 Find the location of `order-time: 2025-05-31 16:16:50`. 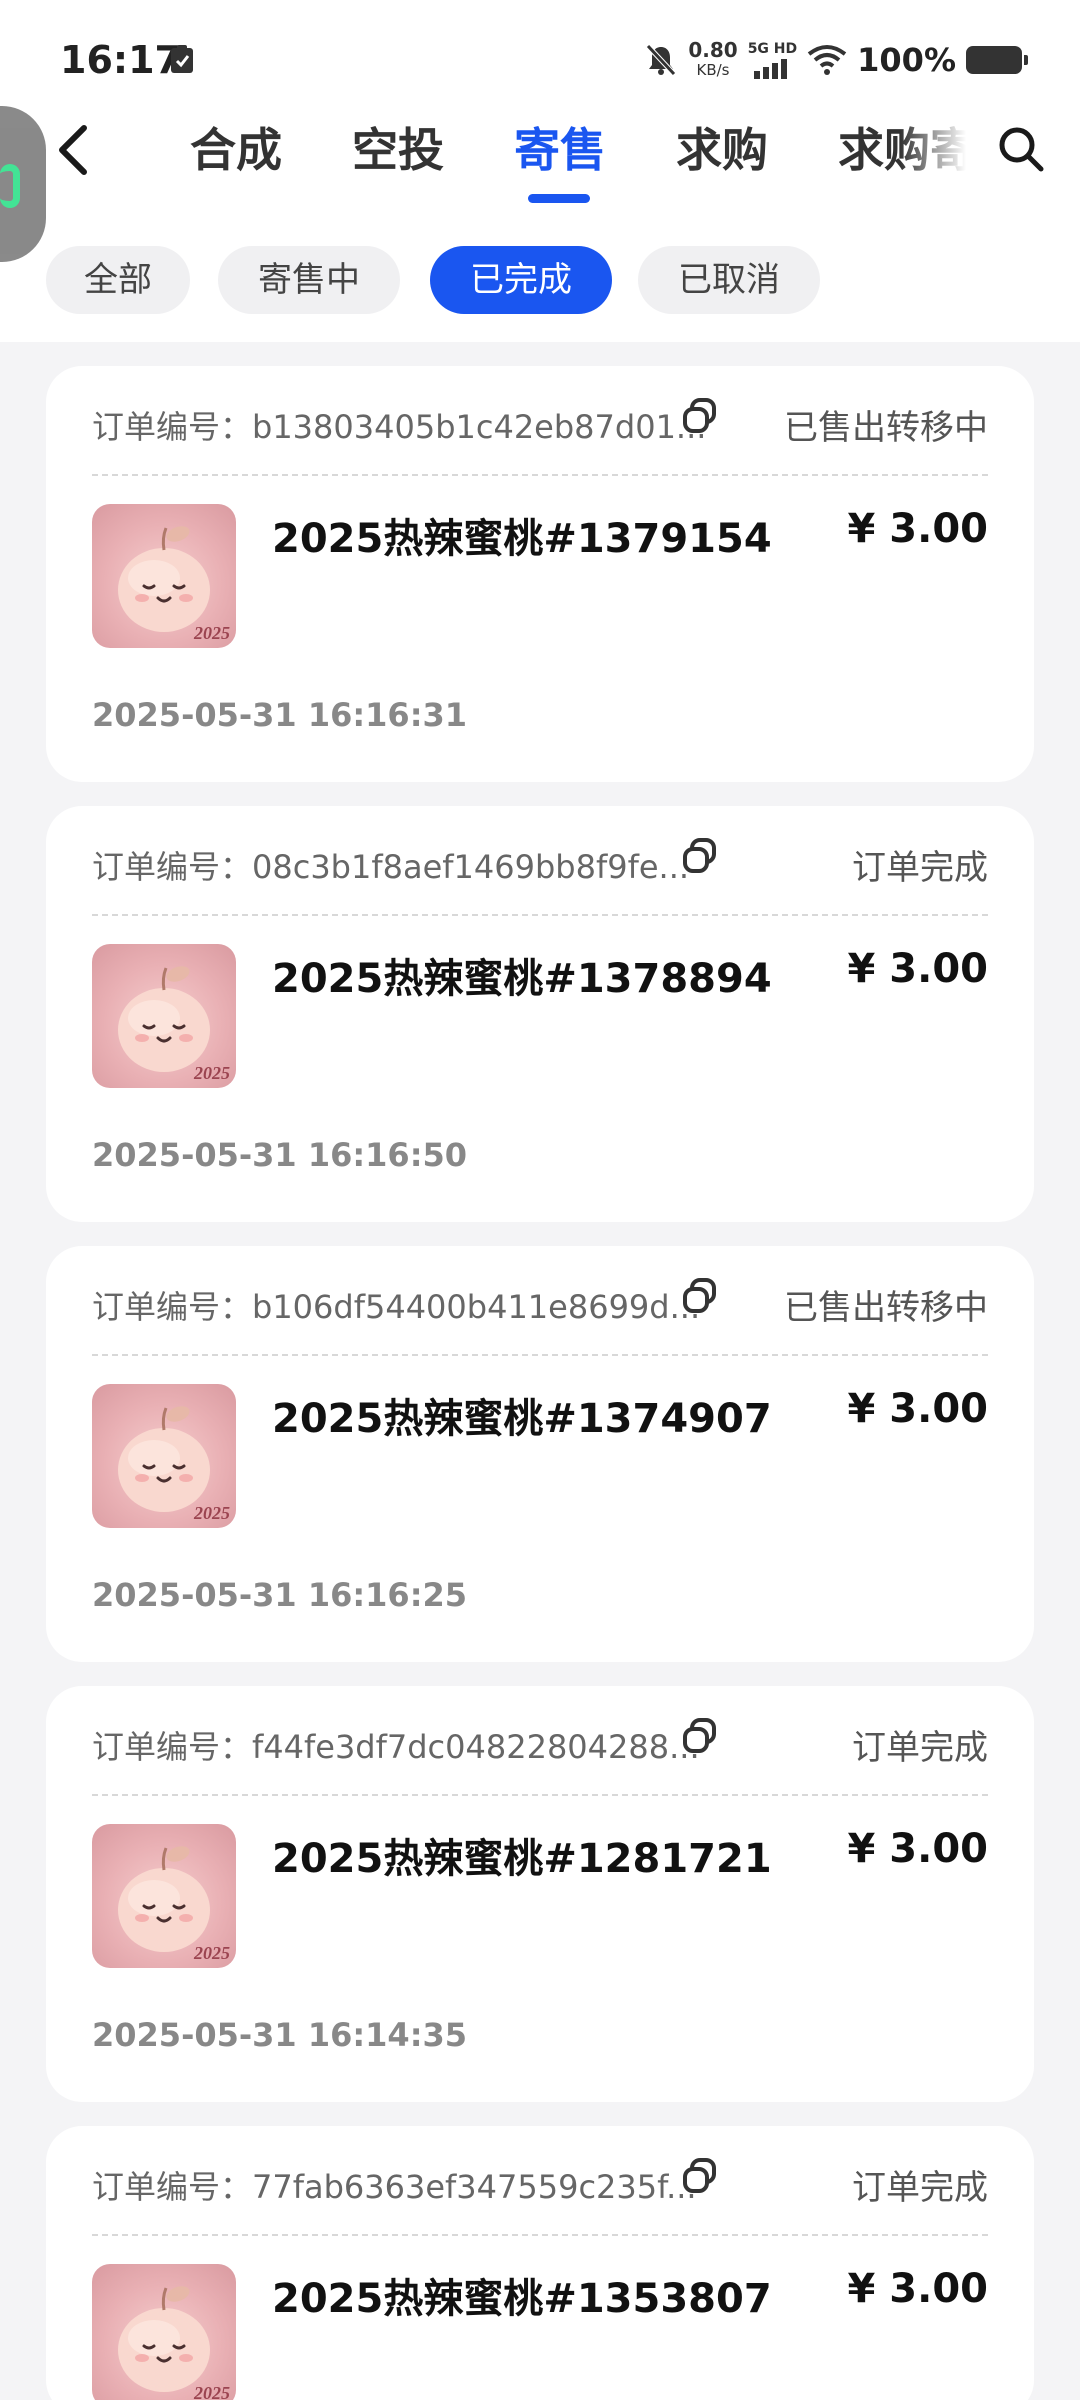

order-time: 2025-05-31 16:16:50 is located at coordinates (280, 1155).